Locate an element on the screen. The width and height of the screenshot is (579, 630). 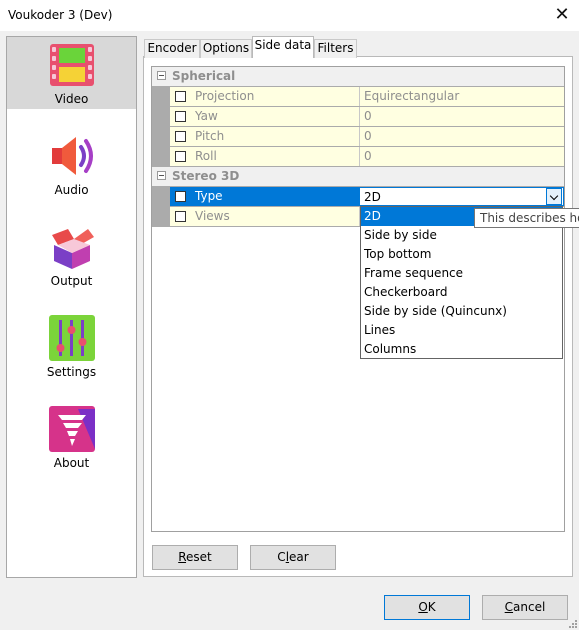
tab-encoder: Encoder is located at coordinates (172, 48).